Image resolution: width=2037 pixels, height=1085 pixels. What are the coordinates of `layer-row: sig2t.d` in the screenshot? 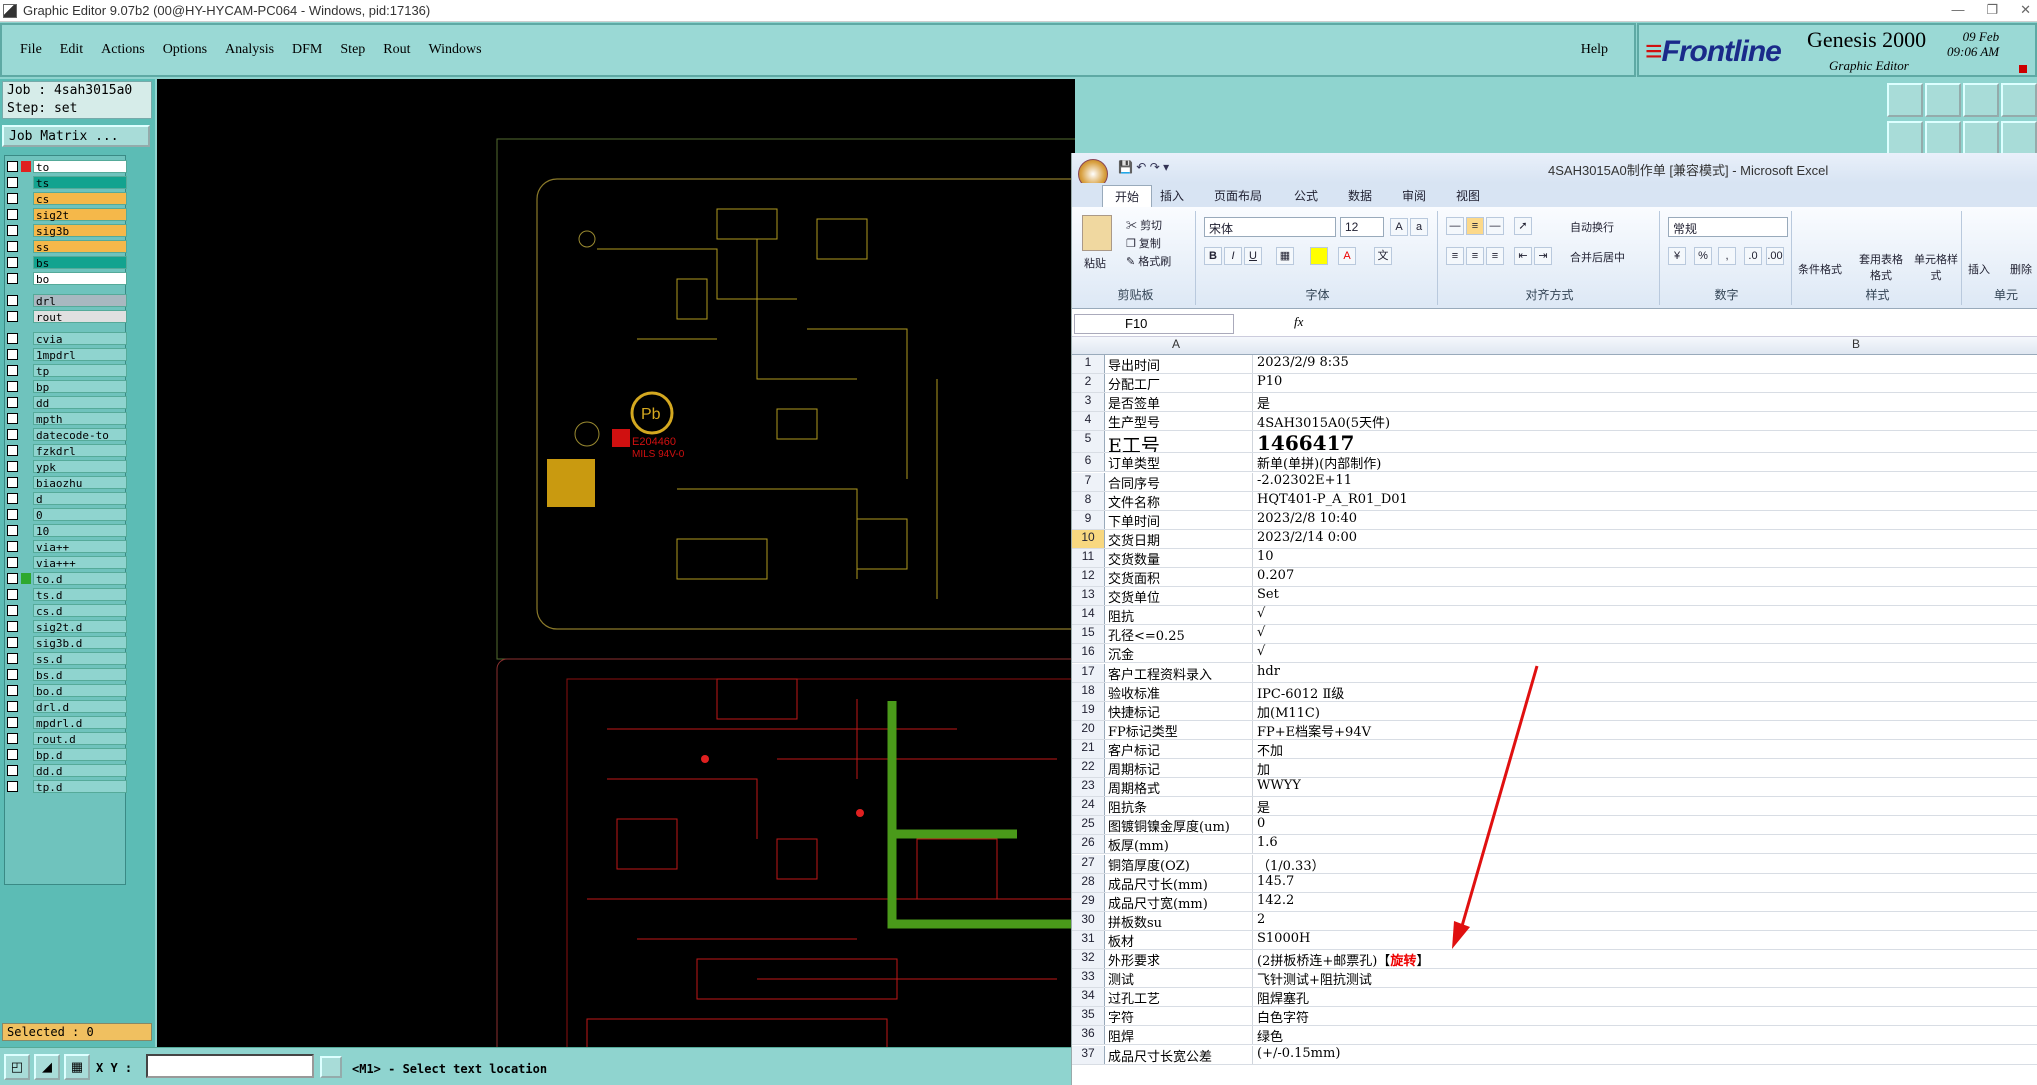 It's located at (67, 626).